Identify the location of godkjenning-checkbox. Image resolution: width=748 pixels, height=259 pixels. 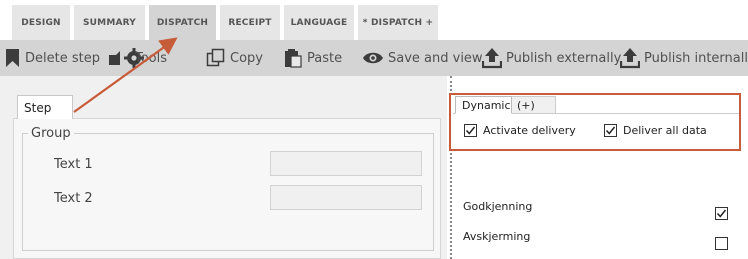
(721, 213).